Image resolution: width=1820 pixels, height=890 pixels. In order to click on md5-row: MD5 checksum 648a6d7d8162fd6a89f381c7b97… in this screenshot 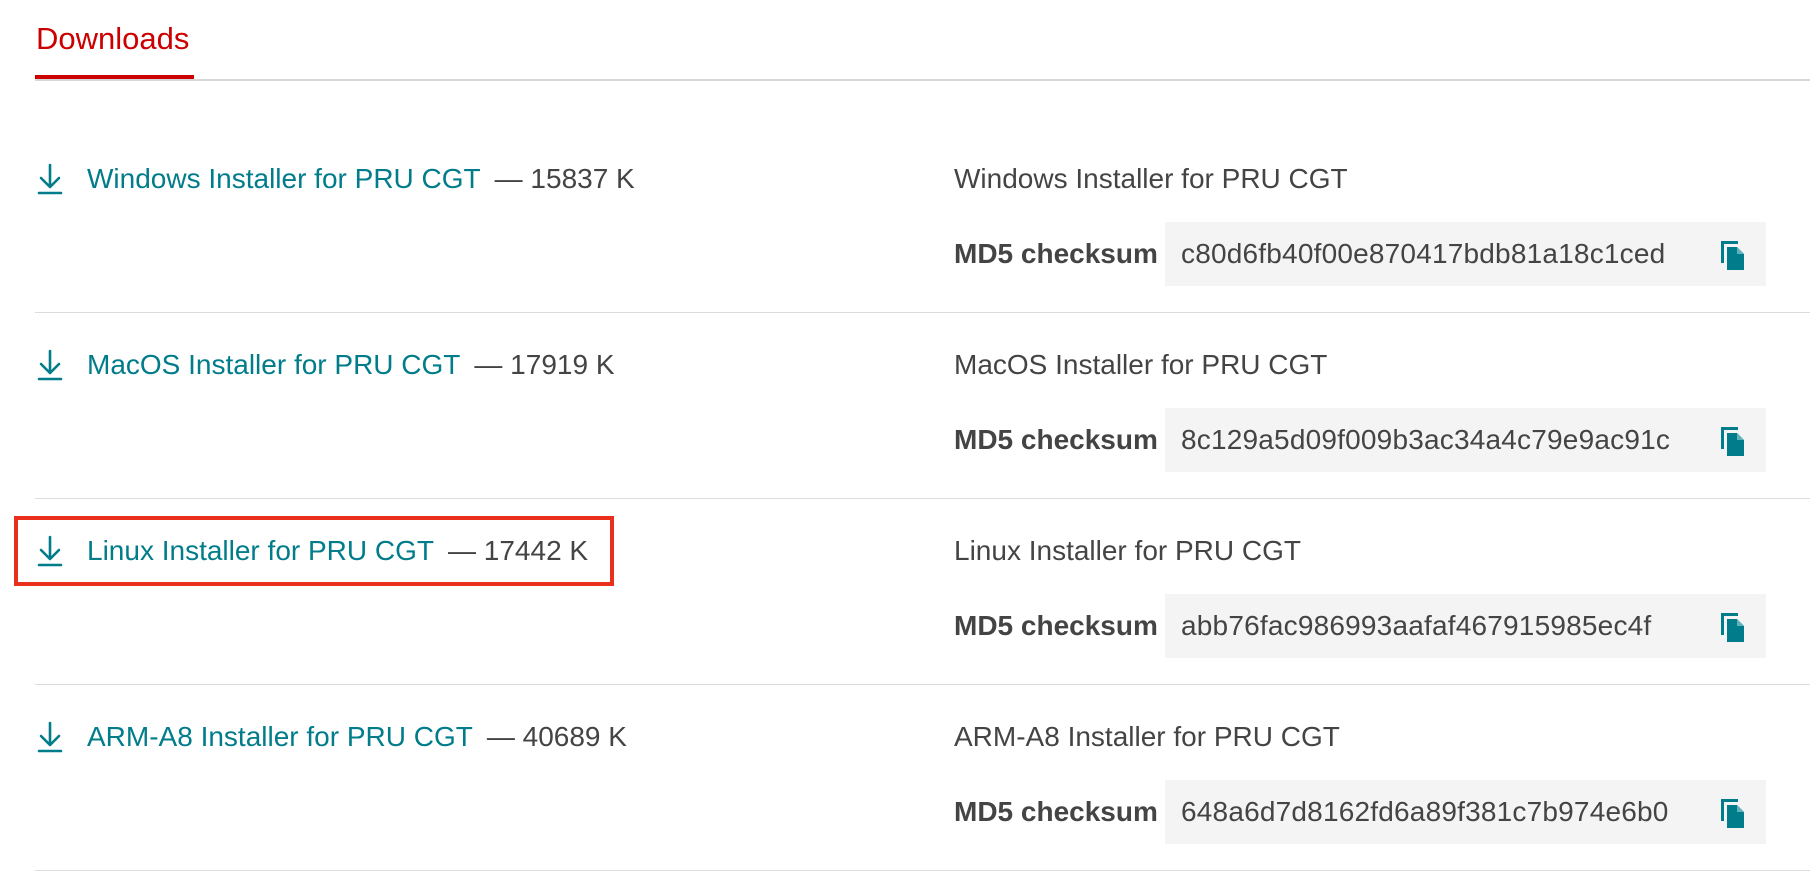, I will do `click(1364, 812)`.